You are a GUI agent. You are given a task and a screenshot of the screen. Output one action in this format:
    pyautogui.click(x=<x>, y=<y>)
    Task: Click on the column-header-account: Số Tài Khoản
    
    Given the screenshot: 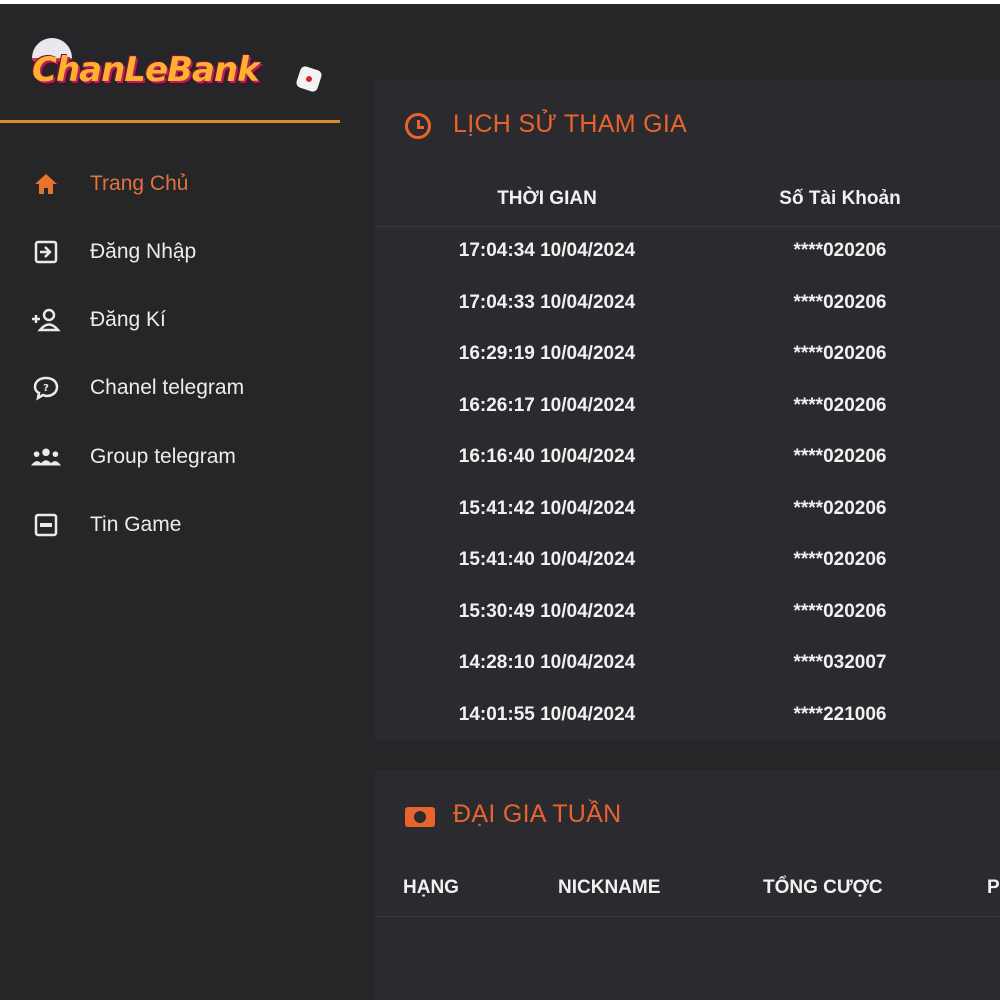 What is the action you would take?
    pyautogui.click(x=840, y=199)
    